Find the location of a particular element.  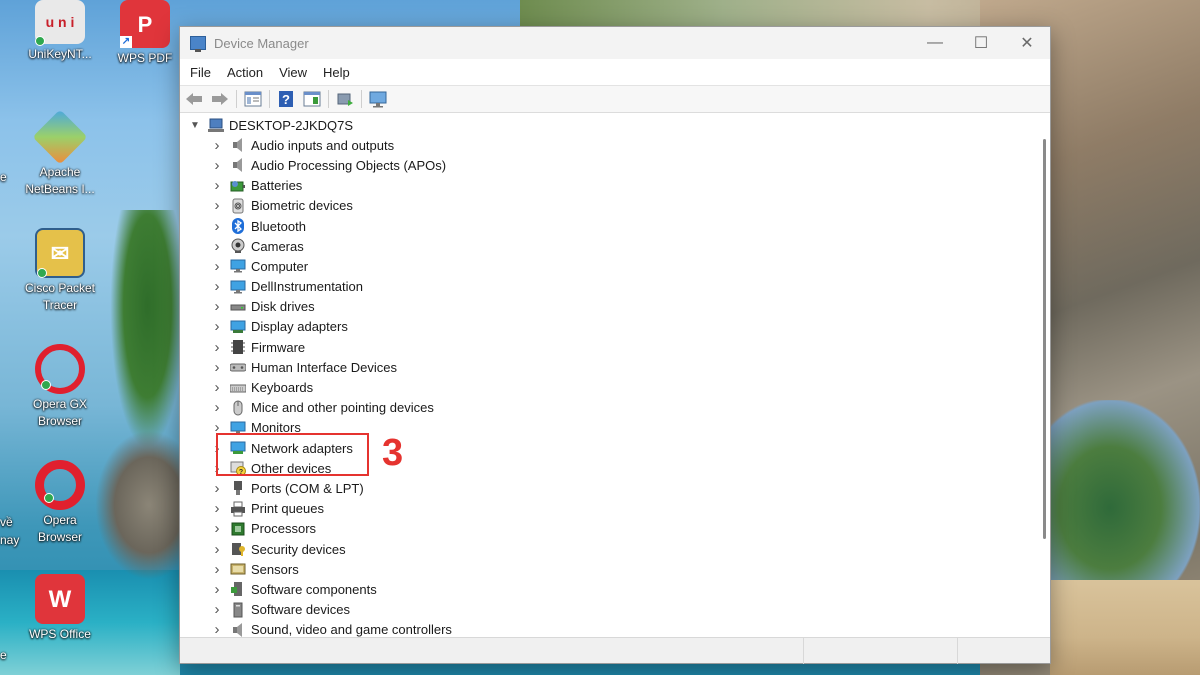

step-number: 3 is located at coordinates (393, 453).